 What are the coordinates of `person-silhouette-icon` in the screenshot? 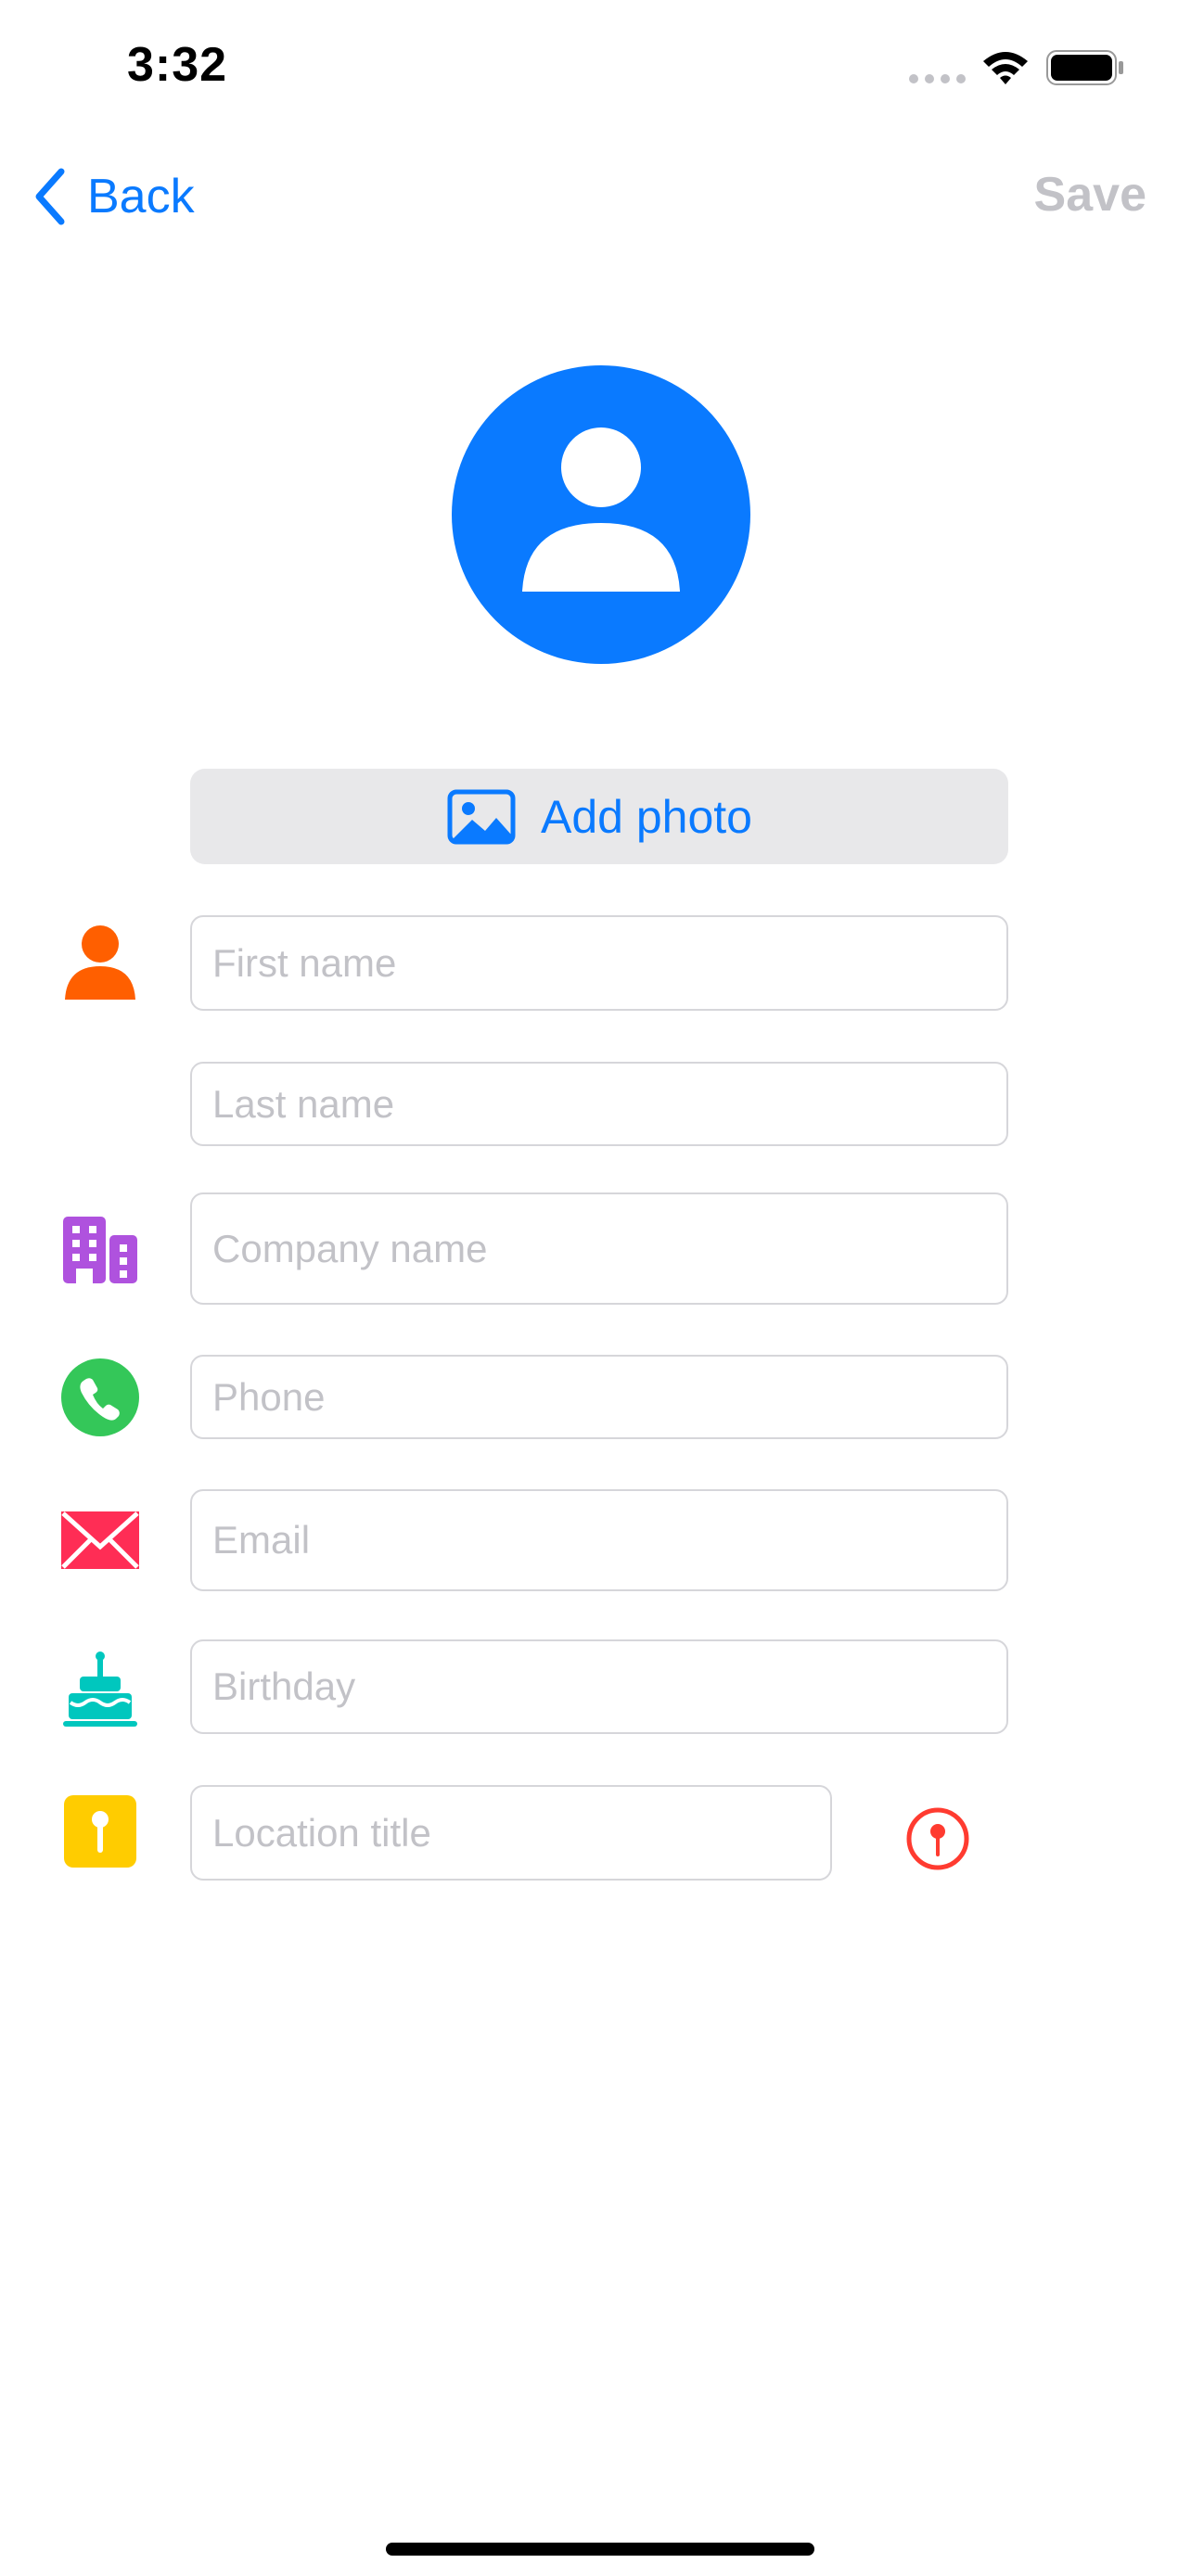 It's located at (601, 509).